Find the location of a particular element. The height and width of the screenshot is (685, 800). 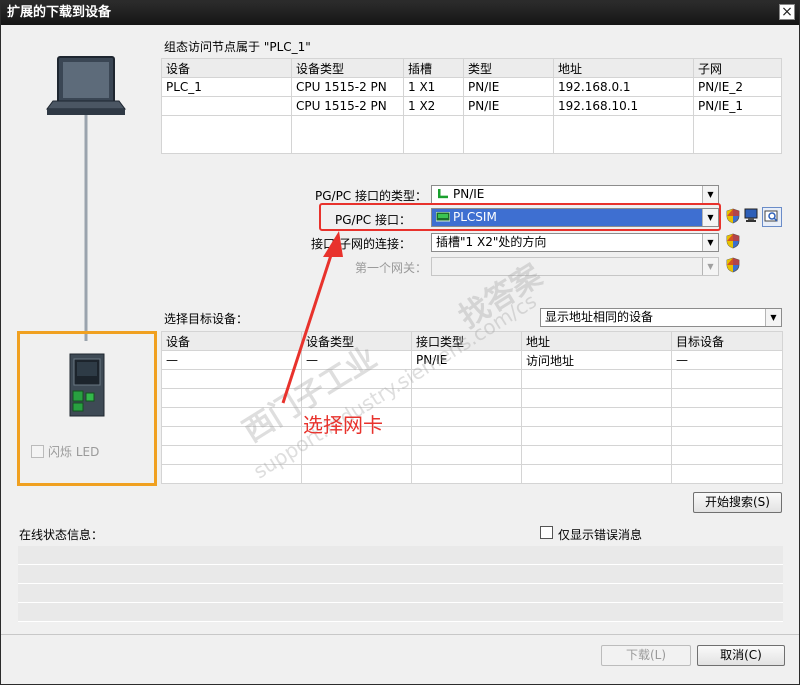

table-header-row: 设备 设备类型 插槽 类型 地址 子网 is located at coordinates (471, 68).